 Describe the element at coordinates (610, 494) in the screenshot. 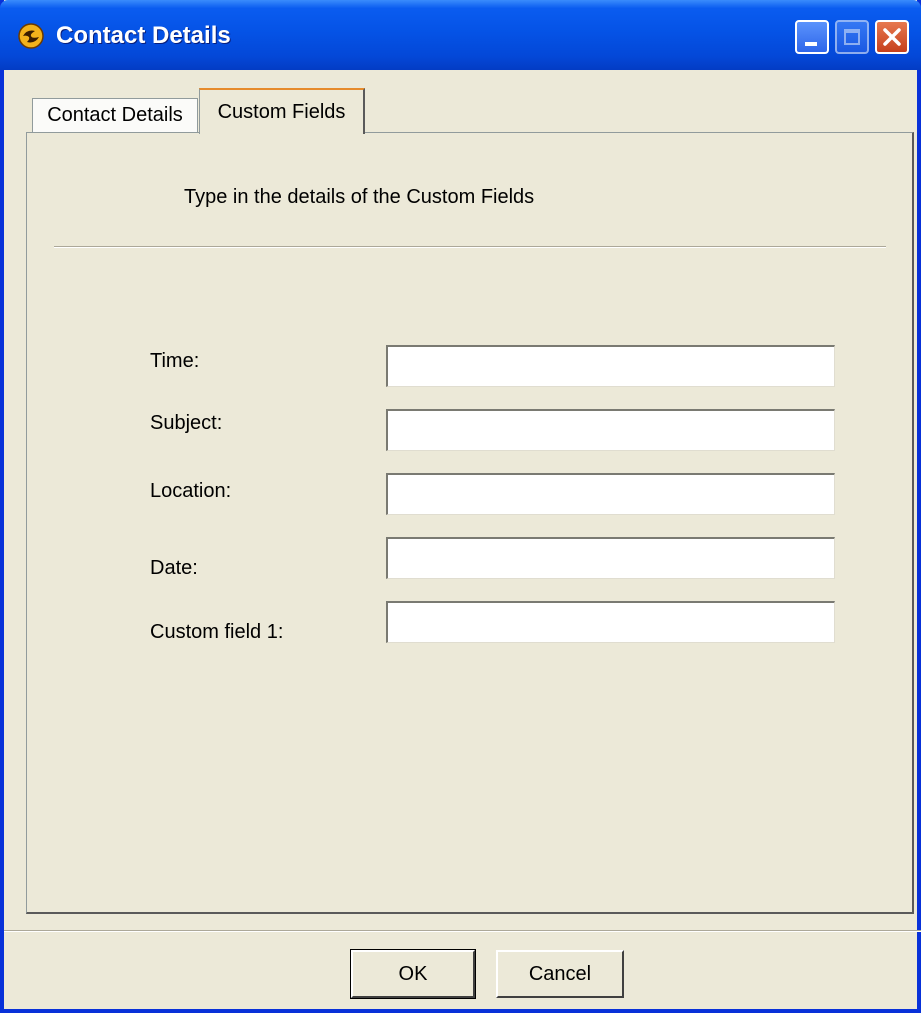

I see `location-input` at that location.